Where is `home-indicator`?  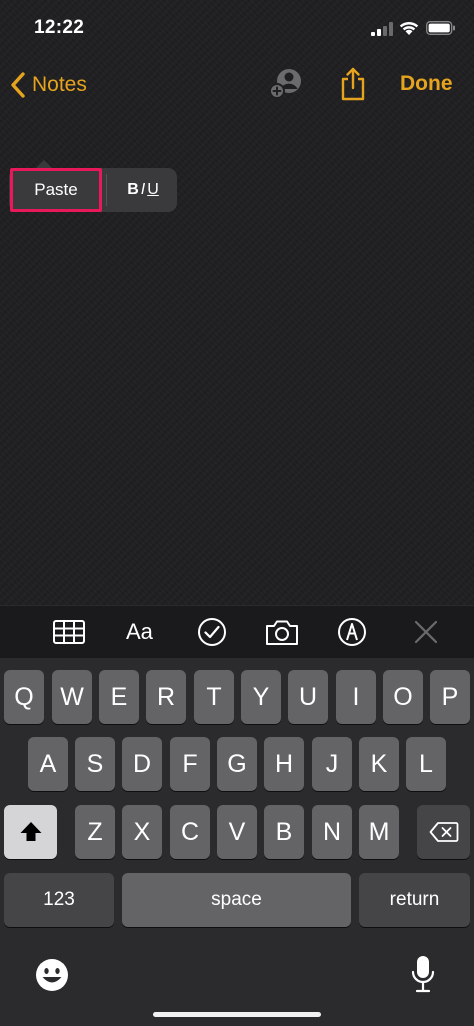
home-indicator is located at coordinates (237, 1014).